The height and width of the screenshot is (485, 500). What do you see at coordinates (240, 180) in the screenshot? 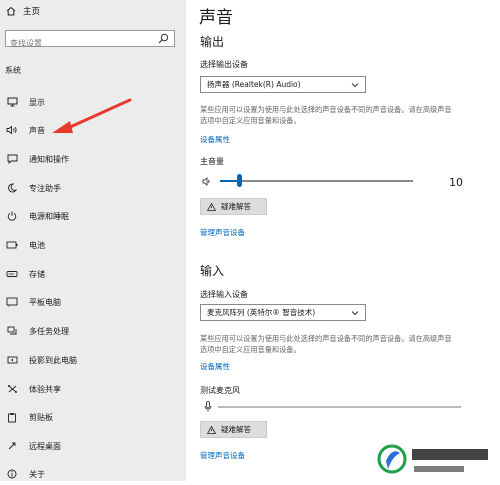
I see `volume-slider-thumb` at bounding box center [240, 180].